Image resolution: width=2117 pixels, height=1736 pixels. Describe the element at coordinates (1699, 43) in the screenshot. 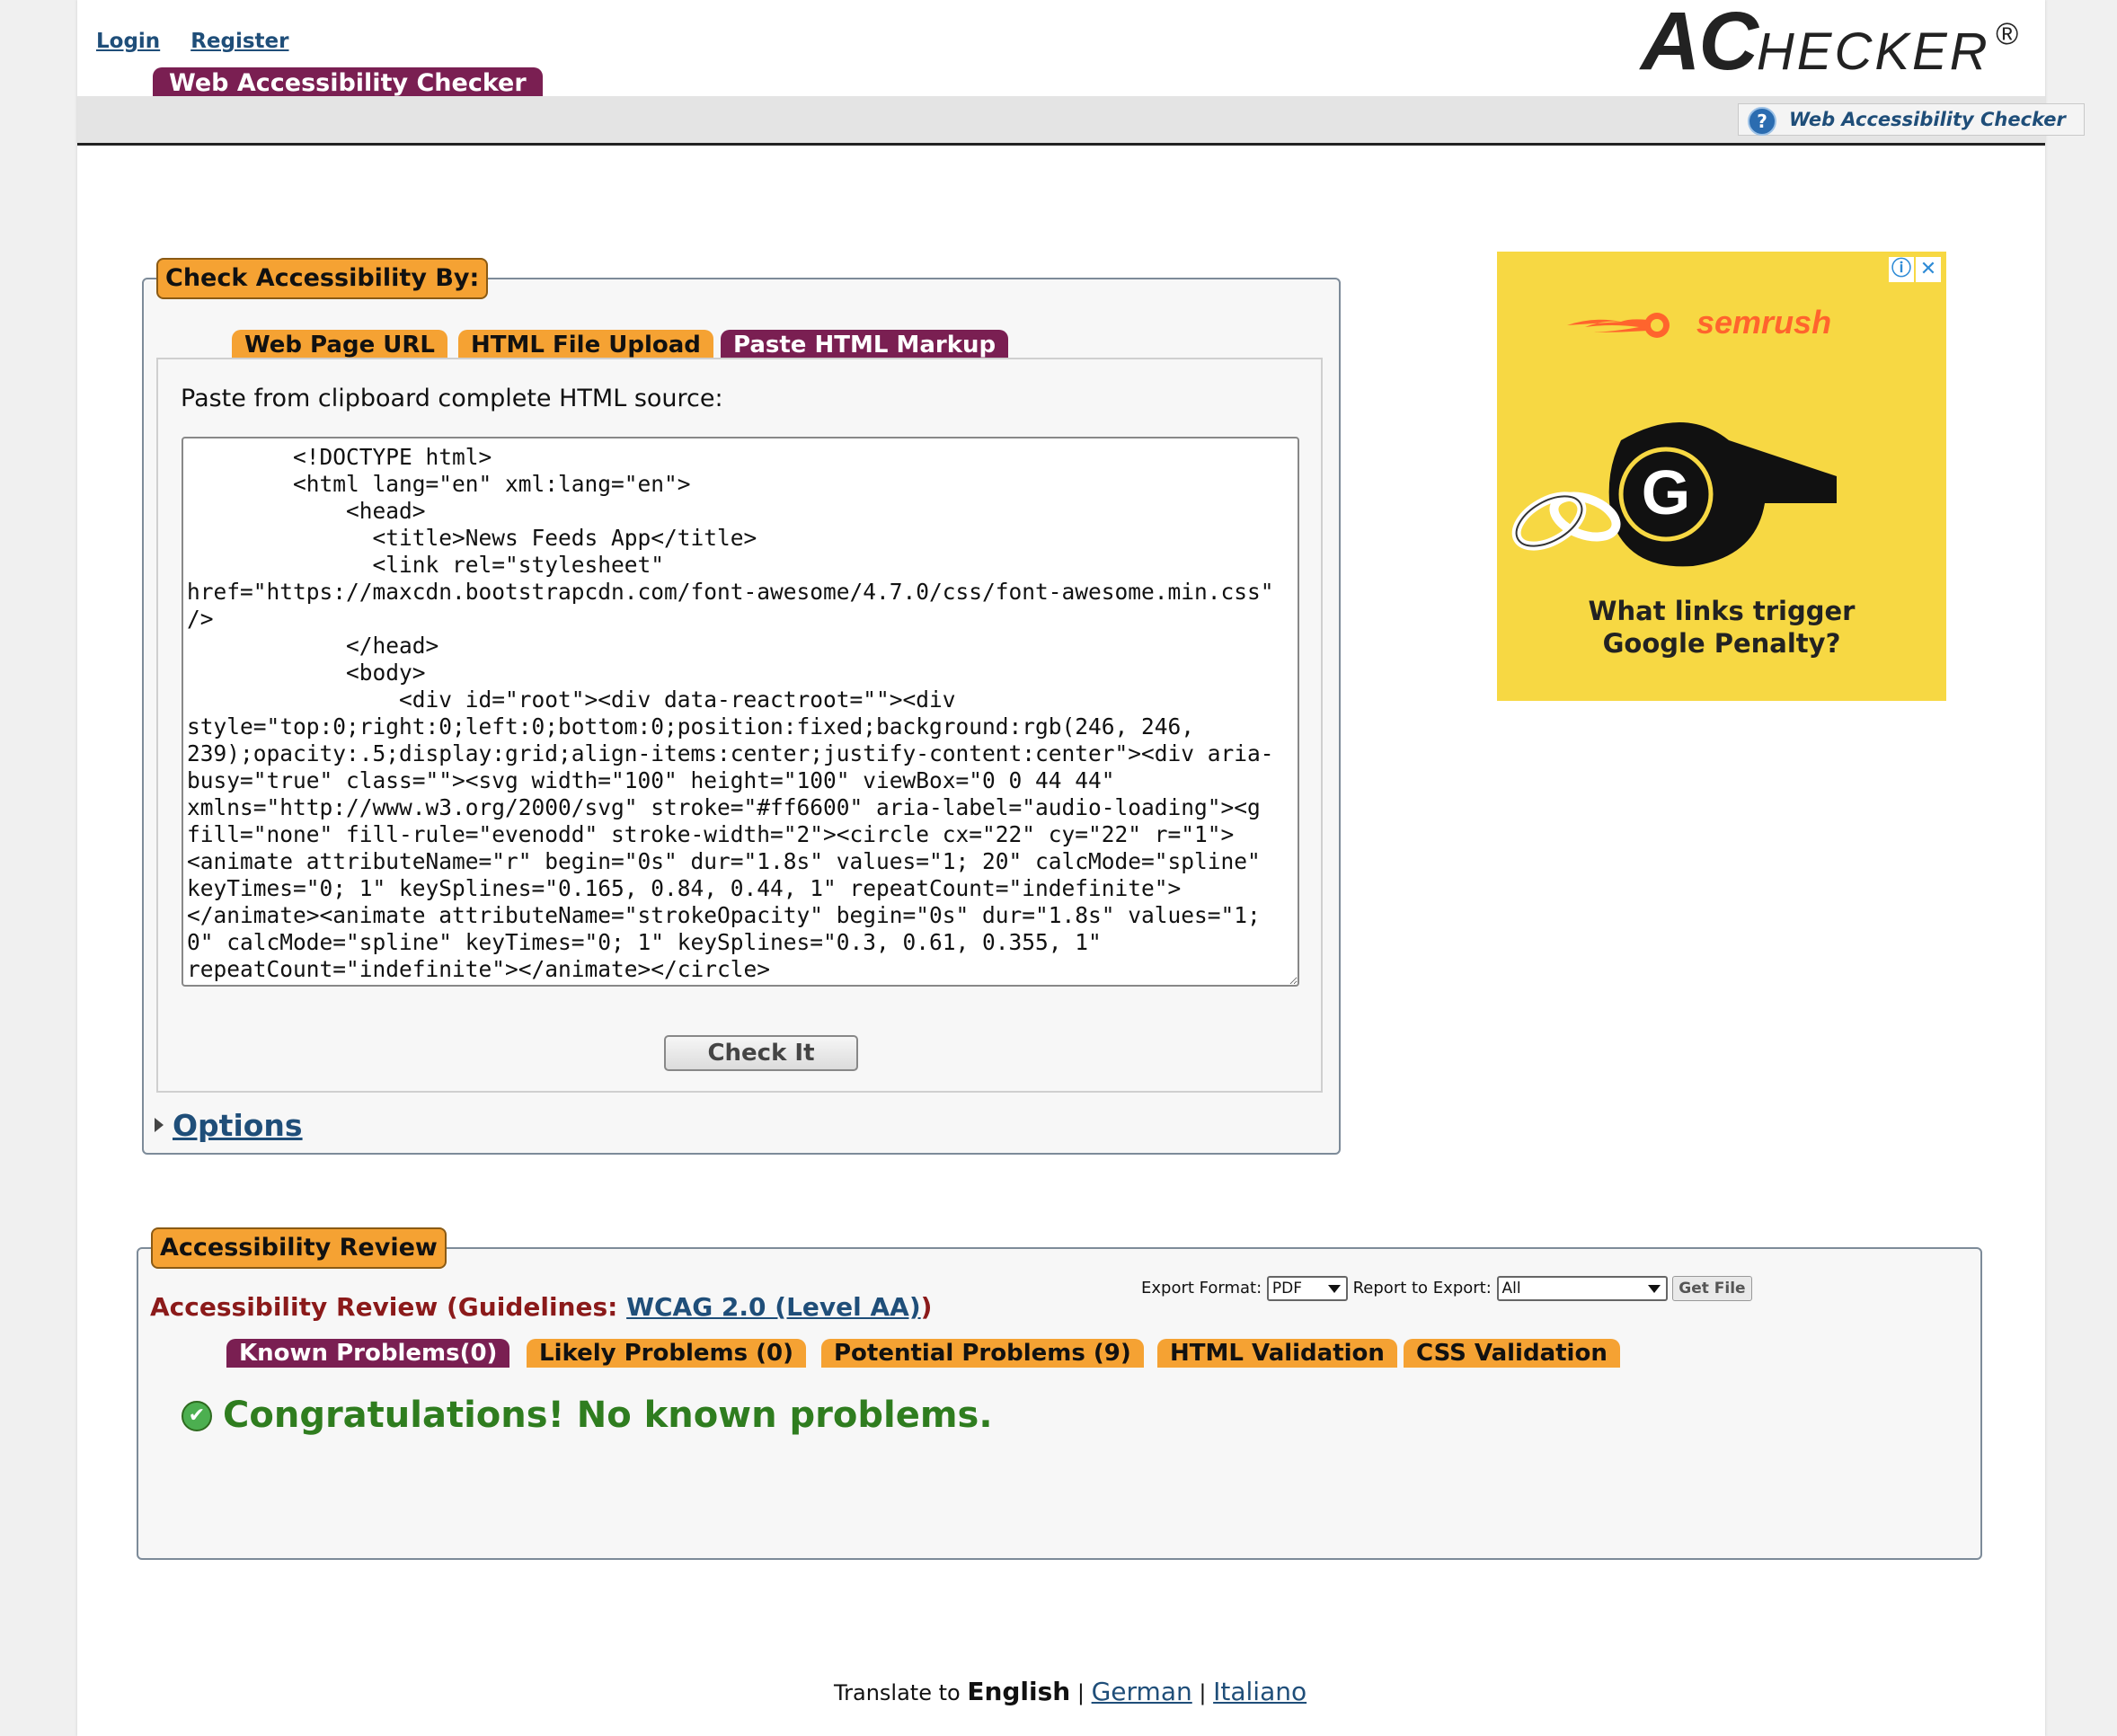

I see `logo-ac: AC` at that location.